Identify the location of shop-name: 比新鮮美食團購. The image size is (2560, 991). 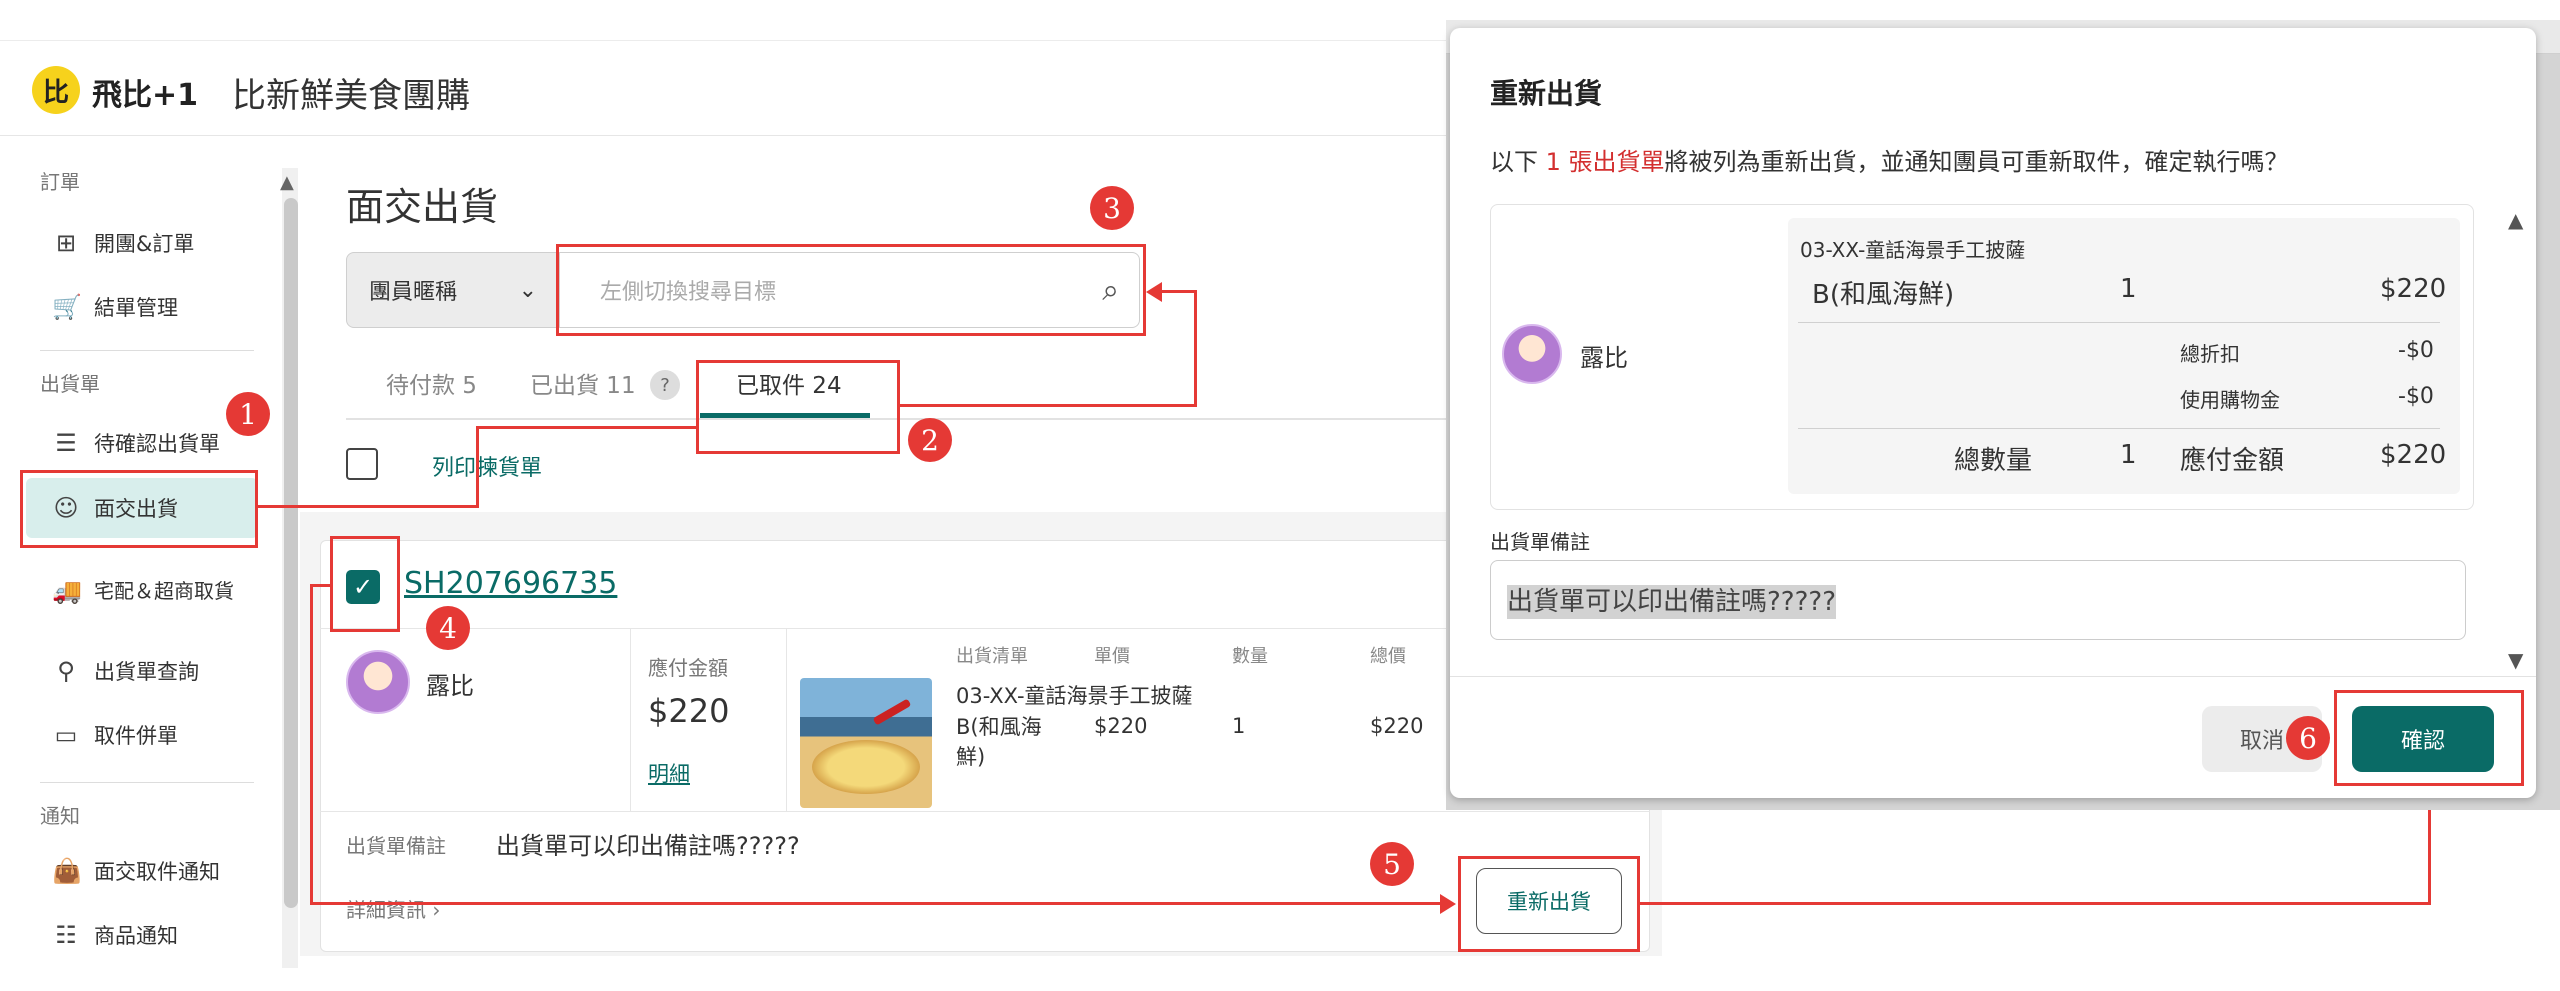
(351, 96).